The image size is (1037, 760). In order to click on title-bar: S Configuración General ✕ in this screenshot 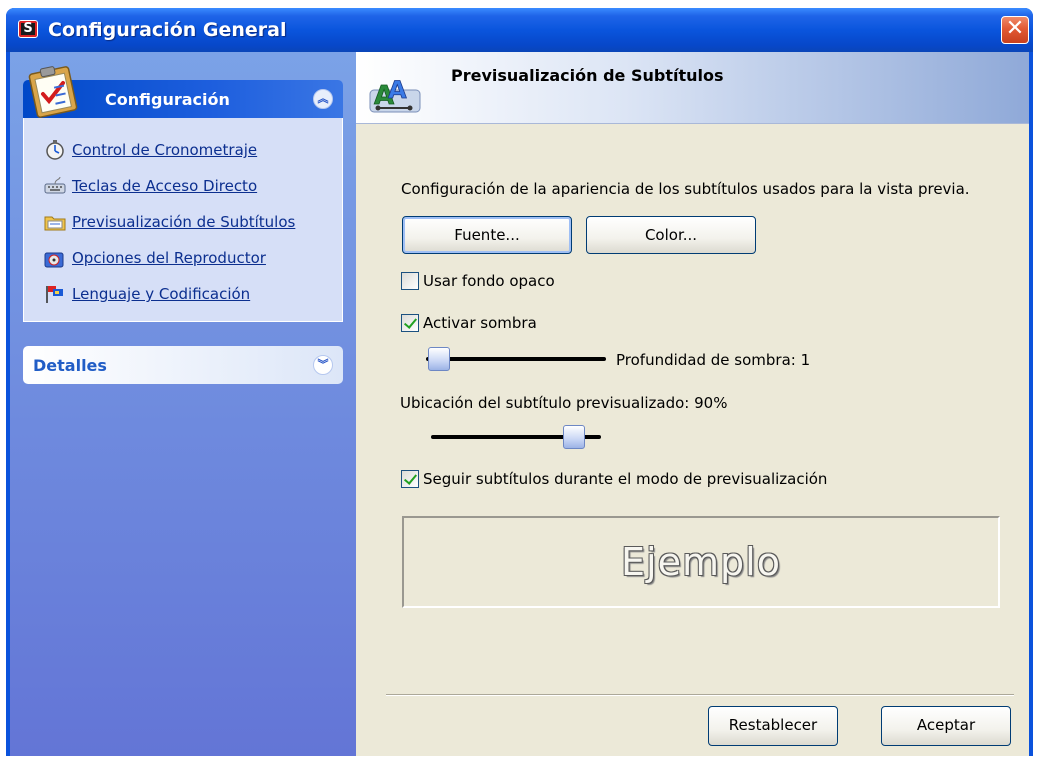, I will do `click(519, 30)`.